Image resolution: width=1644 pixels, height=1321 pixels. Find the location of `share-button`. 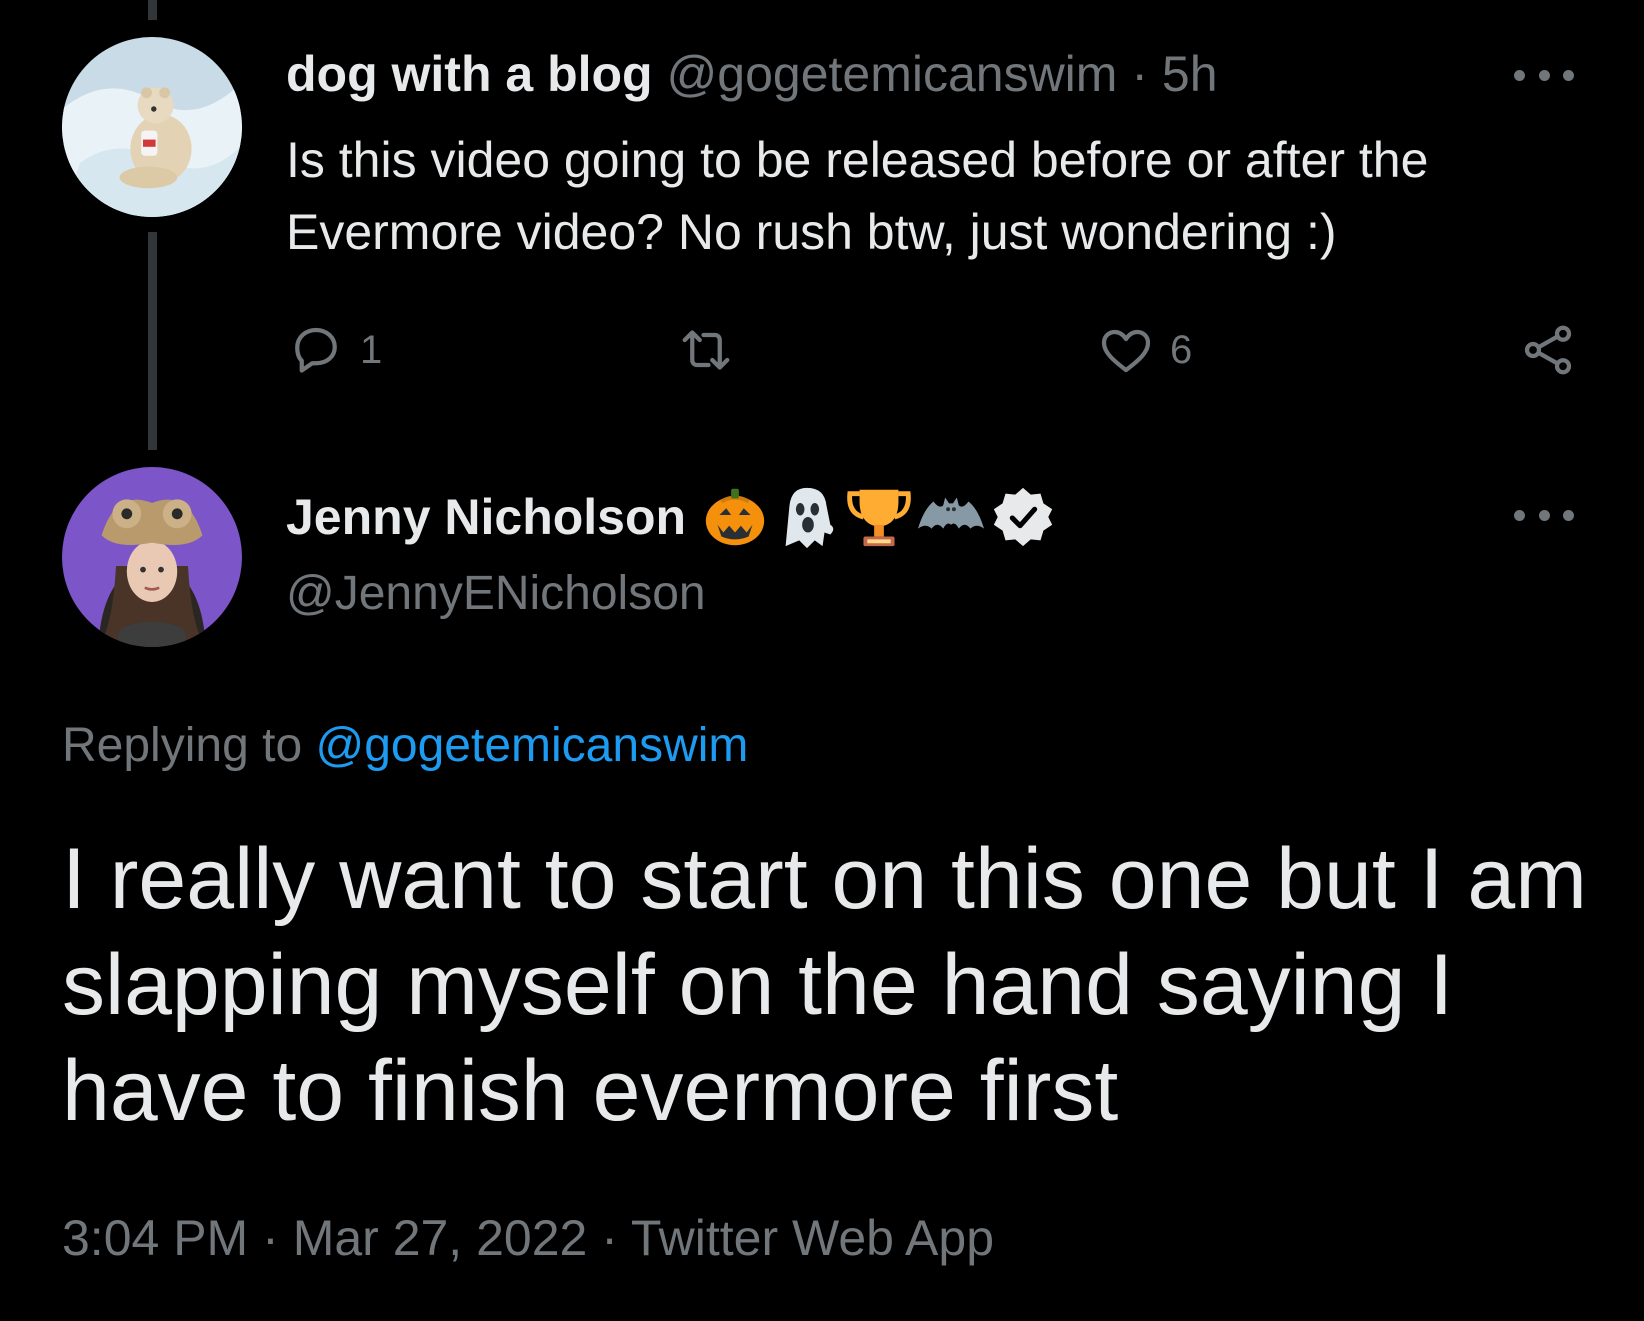

share-button is located at coordinates (1548, 350).